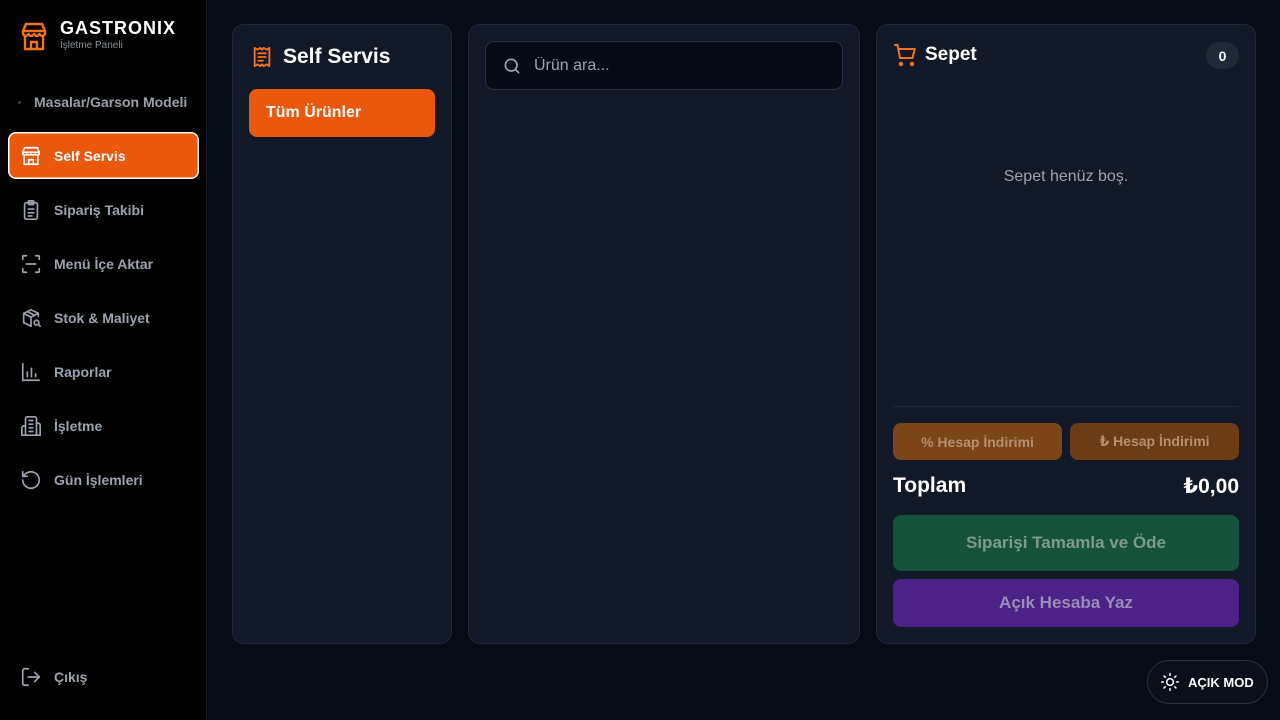 The image size is (1280, 720). What do you see at coordinates (1066, 603) in the screenshot?
I see `open-account-button: Açık Hesaba Yaz` at bounding box center [1066, 603].